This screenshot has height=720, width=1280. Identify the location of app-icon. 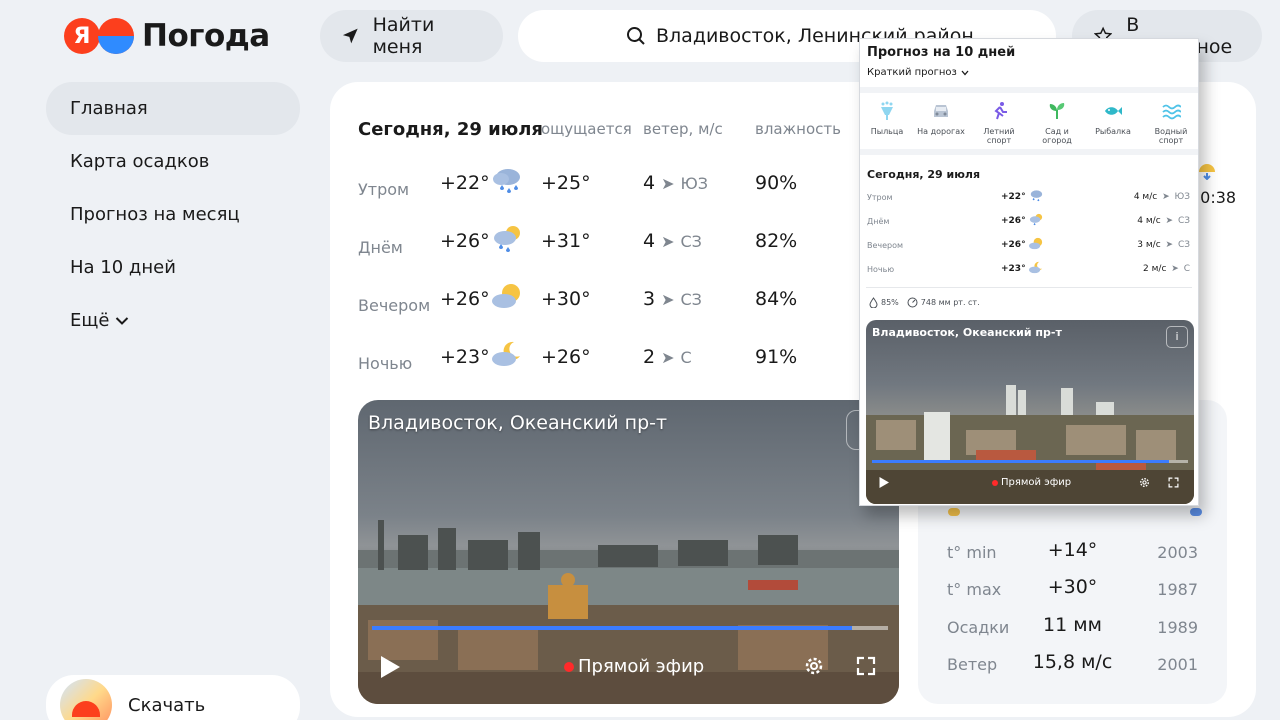
(86, 699).